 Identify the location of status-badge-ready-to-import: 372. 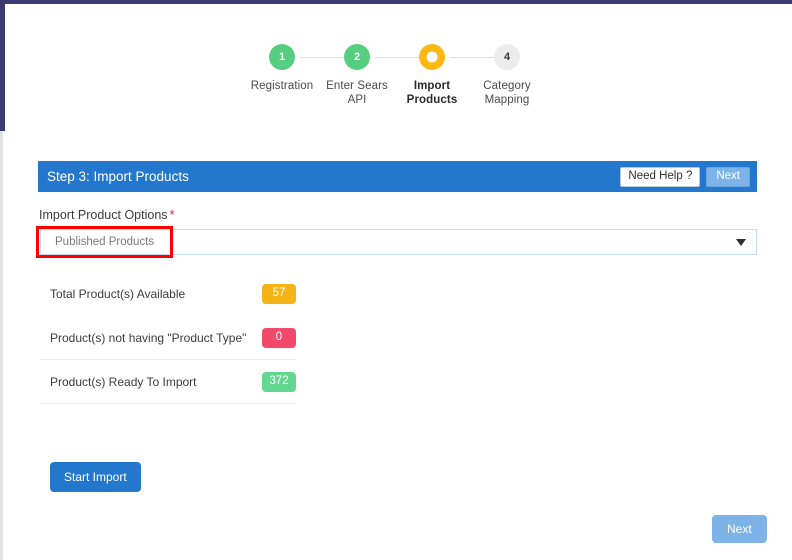
(279, 381).